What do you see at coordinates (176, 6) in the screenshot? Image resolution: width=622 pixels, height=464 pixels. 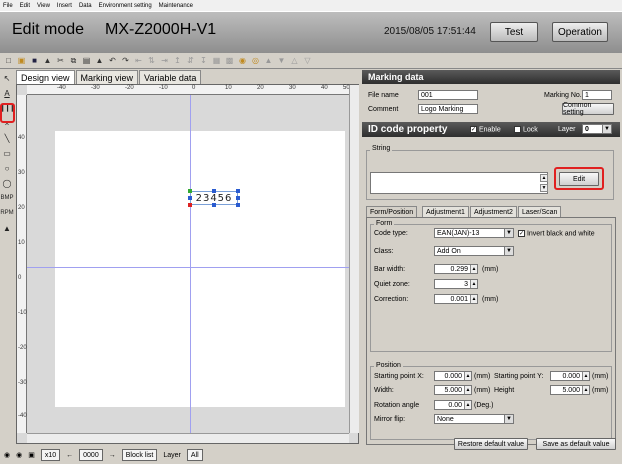 I see `menu-maintenance: Maintenance` at bounding box center [176, 6].